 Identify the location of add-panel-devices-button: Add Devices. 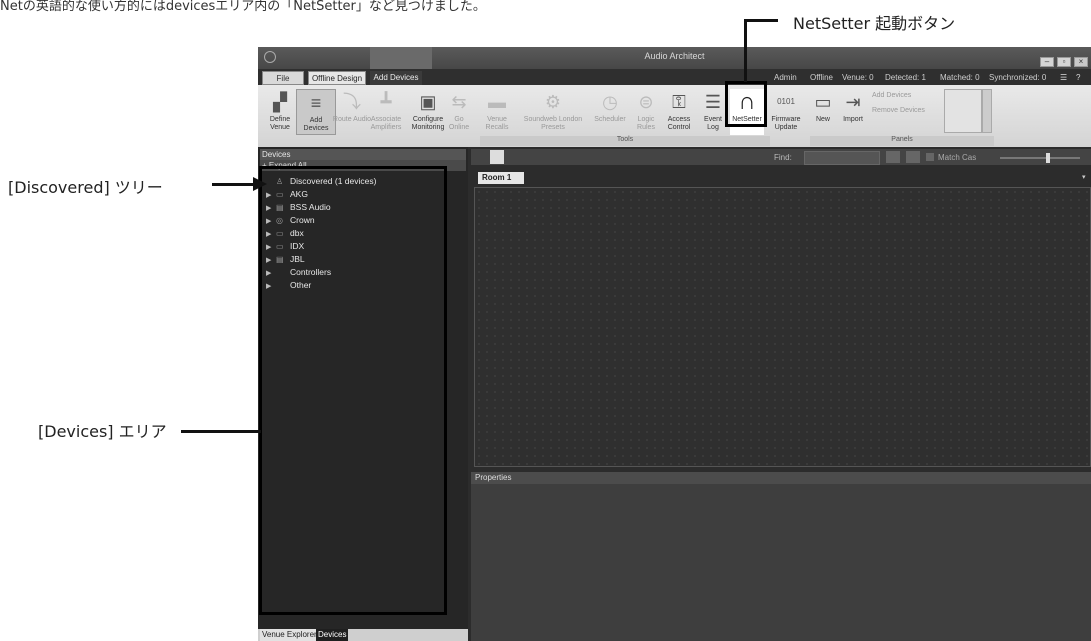
(891, 95).